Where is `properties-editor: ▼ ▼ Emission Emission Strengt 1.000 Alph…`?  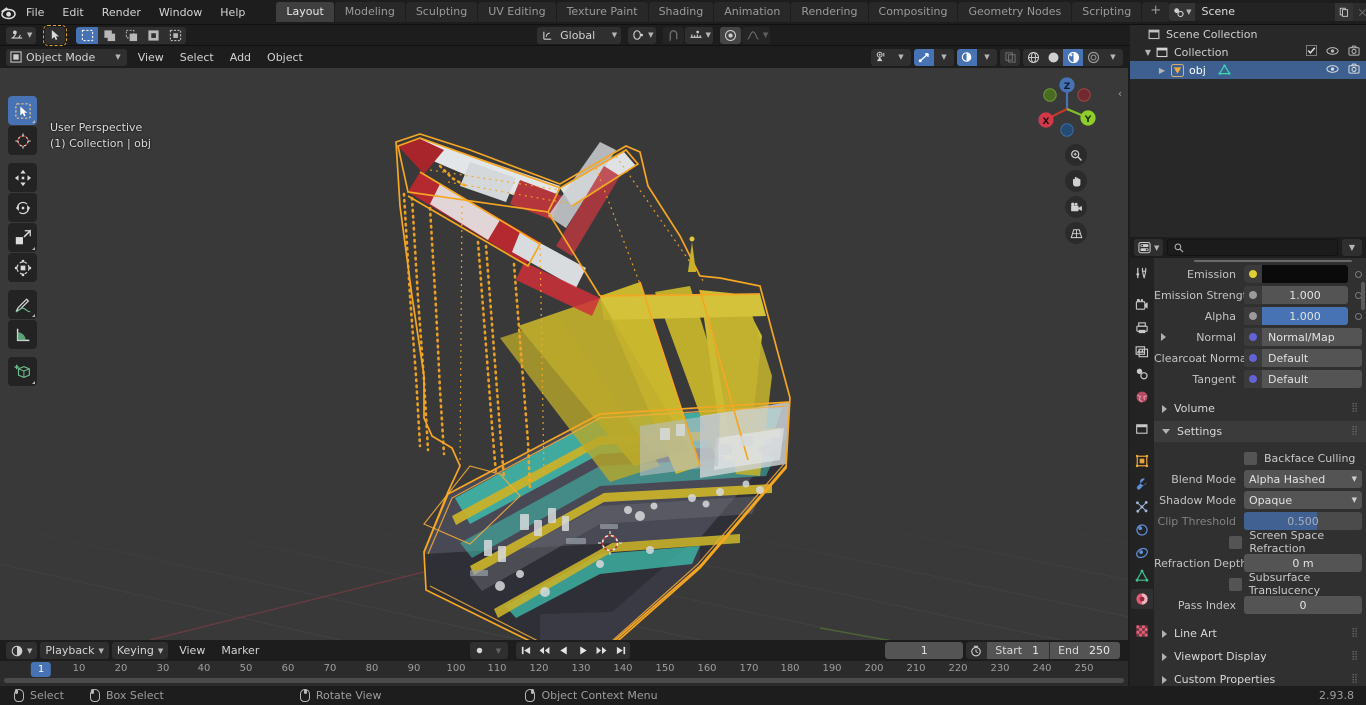
properties-editor: ▼ ▼ Emission Emission Strengt 1.000 Alph… is located at coordinates (1248, 461).